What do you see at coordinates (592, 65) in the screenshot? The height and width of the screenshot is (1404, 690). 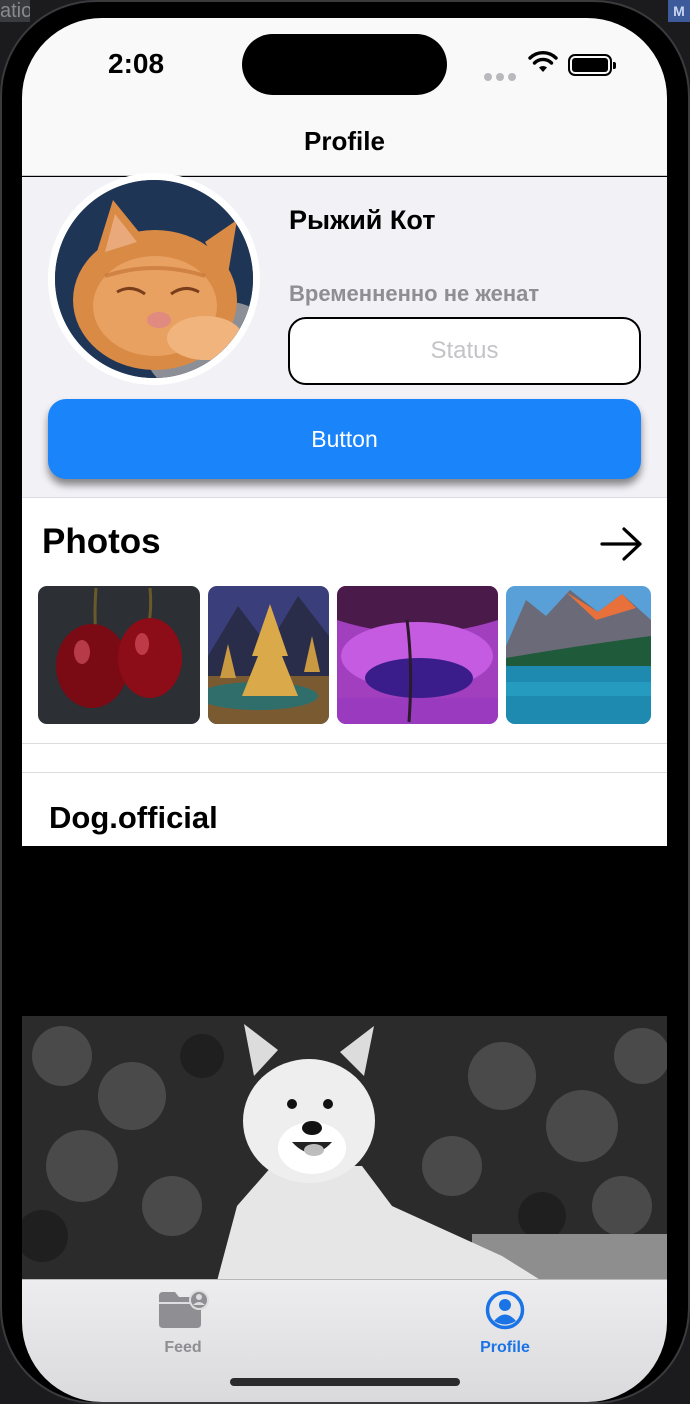 I see `battery-icon` at bounding box center [592, 65].